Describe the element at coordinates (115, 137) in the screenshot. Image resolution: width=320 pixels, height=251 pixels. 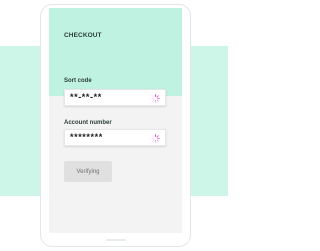
I see `account-number-field: ********` at that location.